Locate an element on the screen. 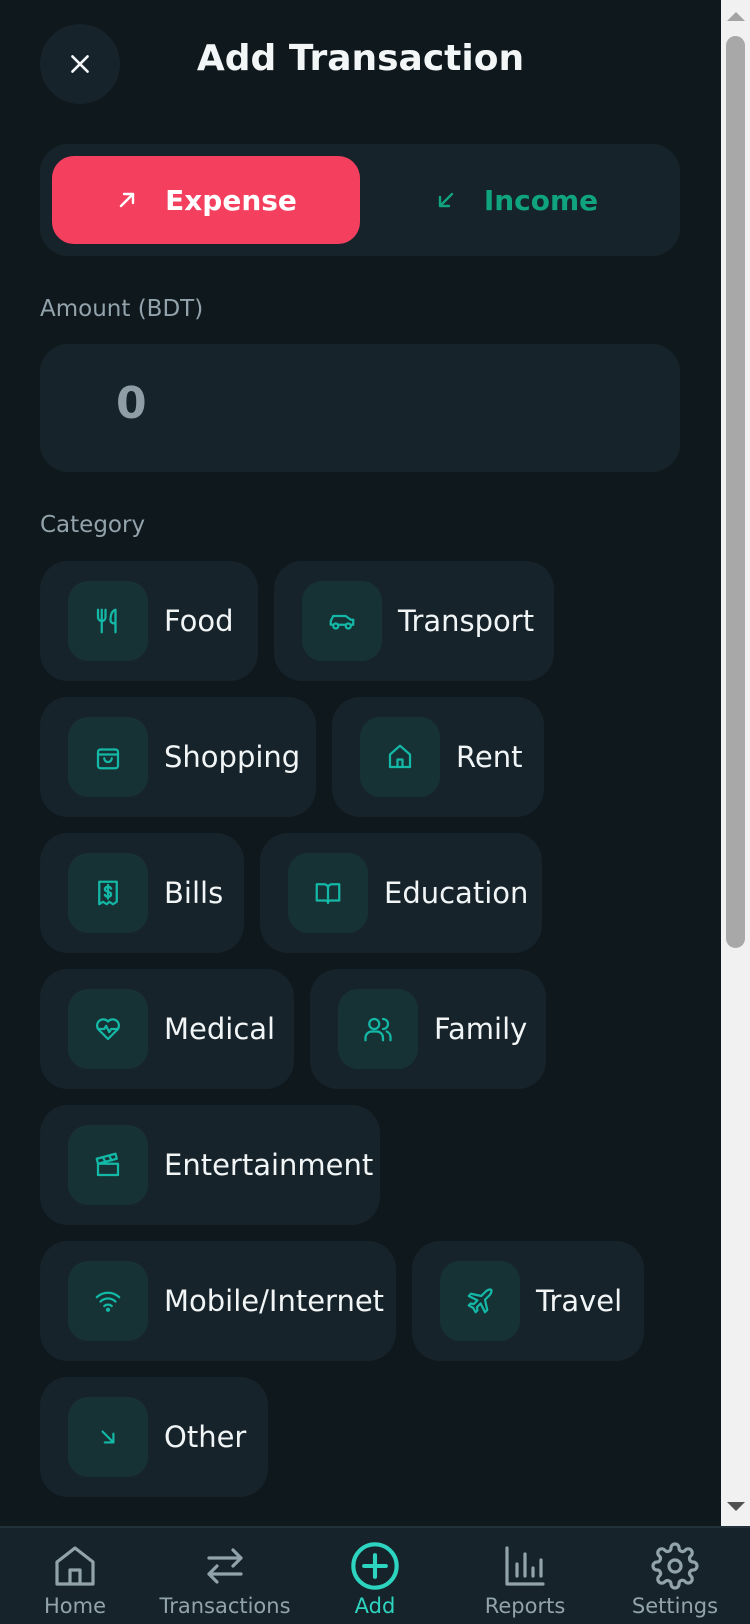  income-label: Income is located at coordinates (541, 200).